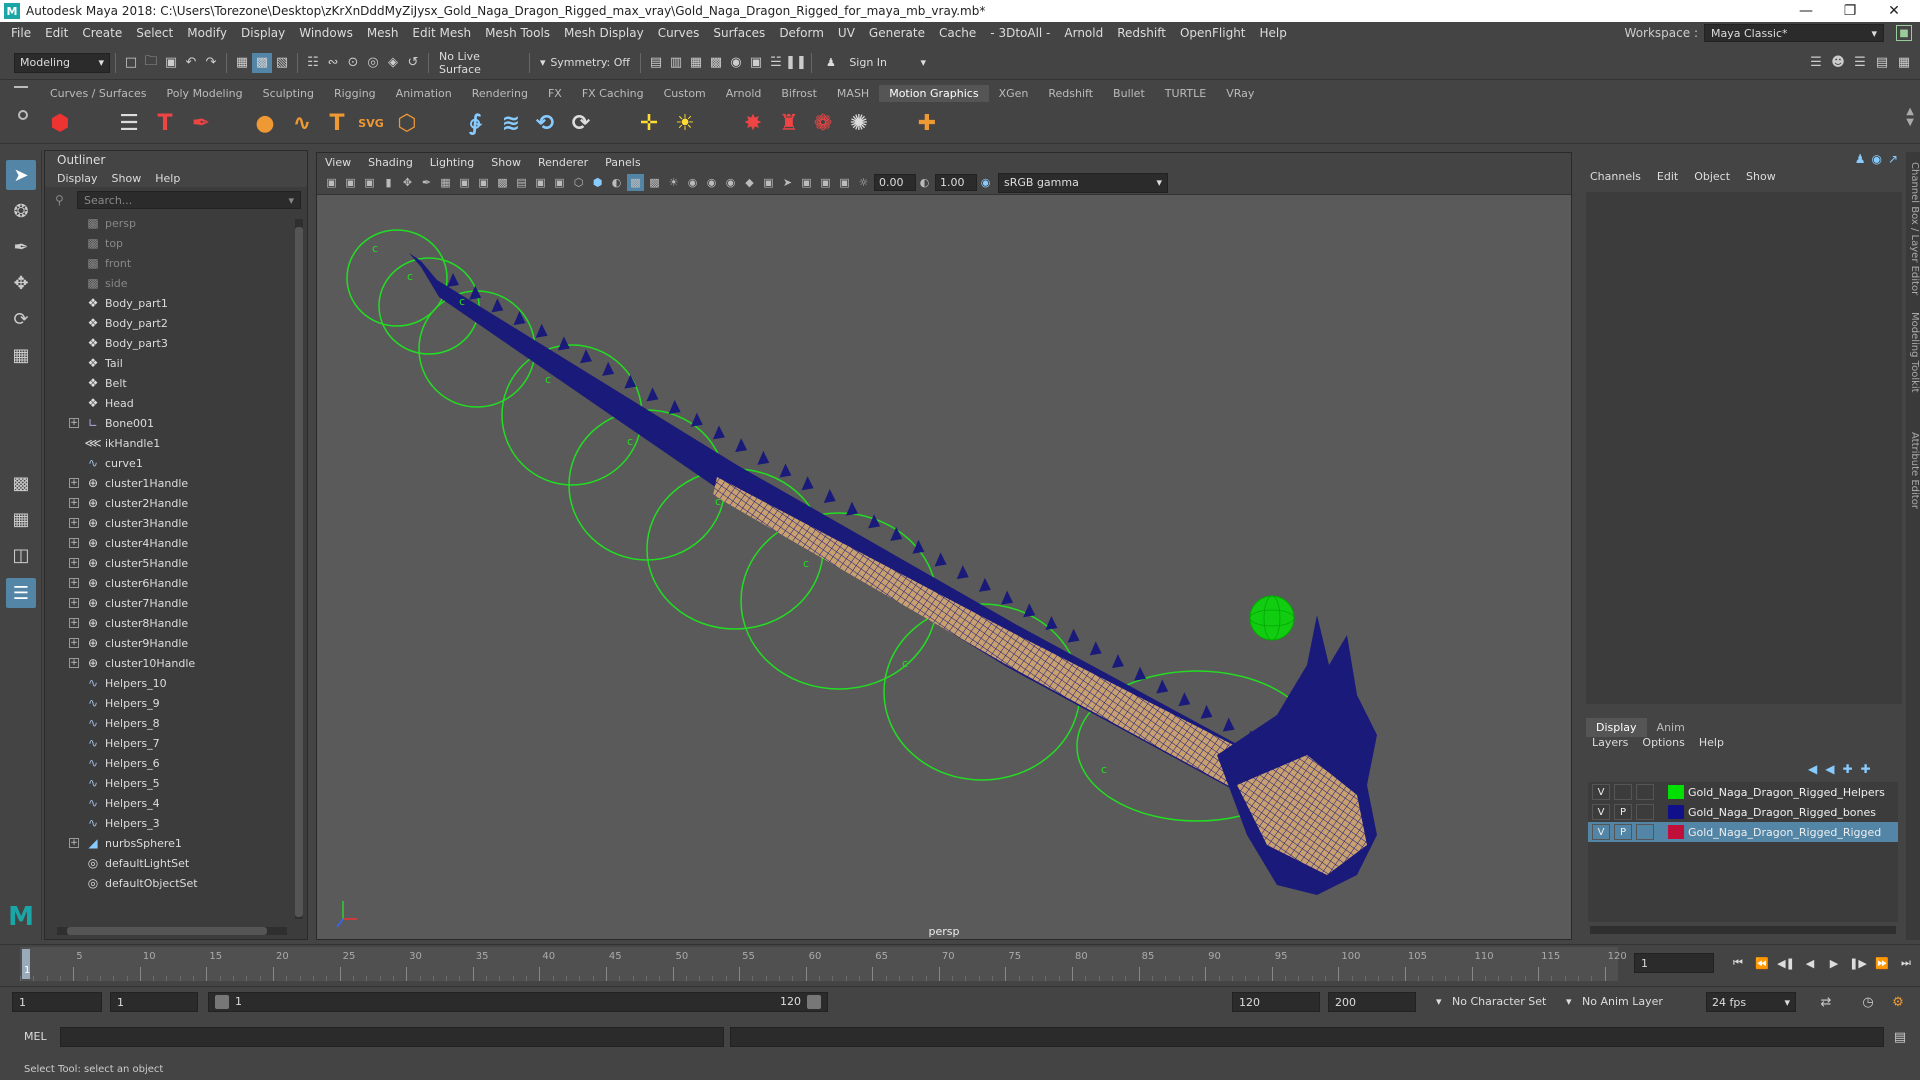 Image resolution: width=1920 pixels, height=1080 pixels. What do you see at coordinates (1834, 963) in the screenshot?
I see `play-forward-icon: ▶` at bounding box center [1834, 963].